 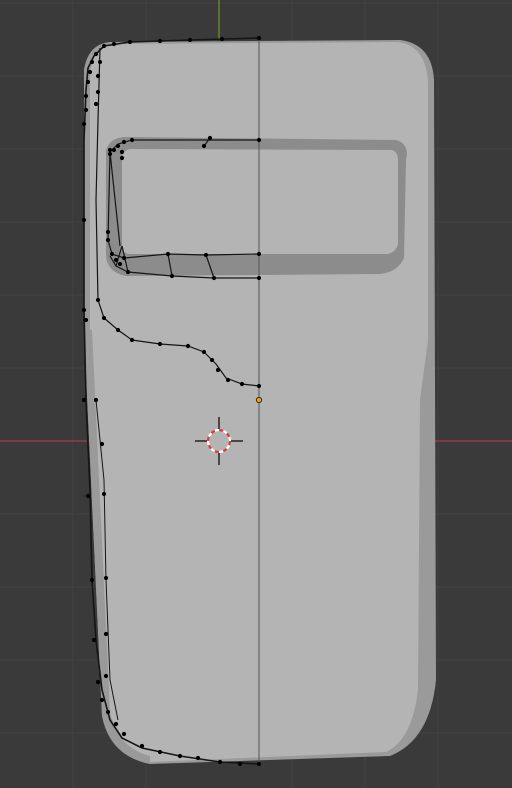 What do you see at coordinates (259, 400) in the screenshot?
I see `object-origin-dot` at bounding box center [259, 400].